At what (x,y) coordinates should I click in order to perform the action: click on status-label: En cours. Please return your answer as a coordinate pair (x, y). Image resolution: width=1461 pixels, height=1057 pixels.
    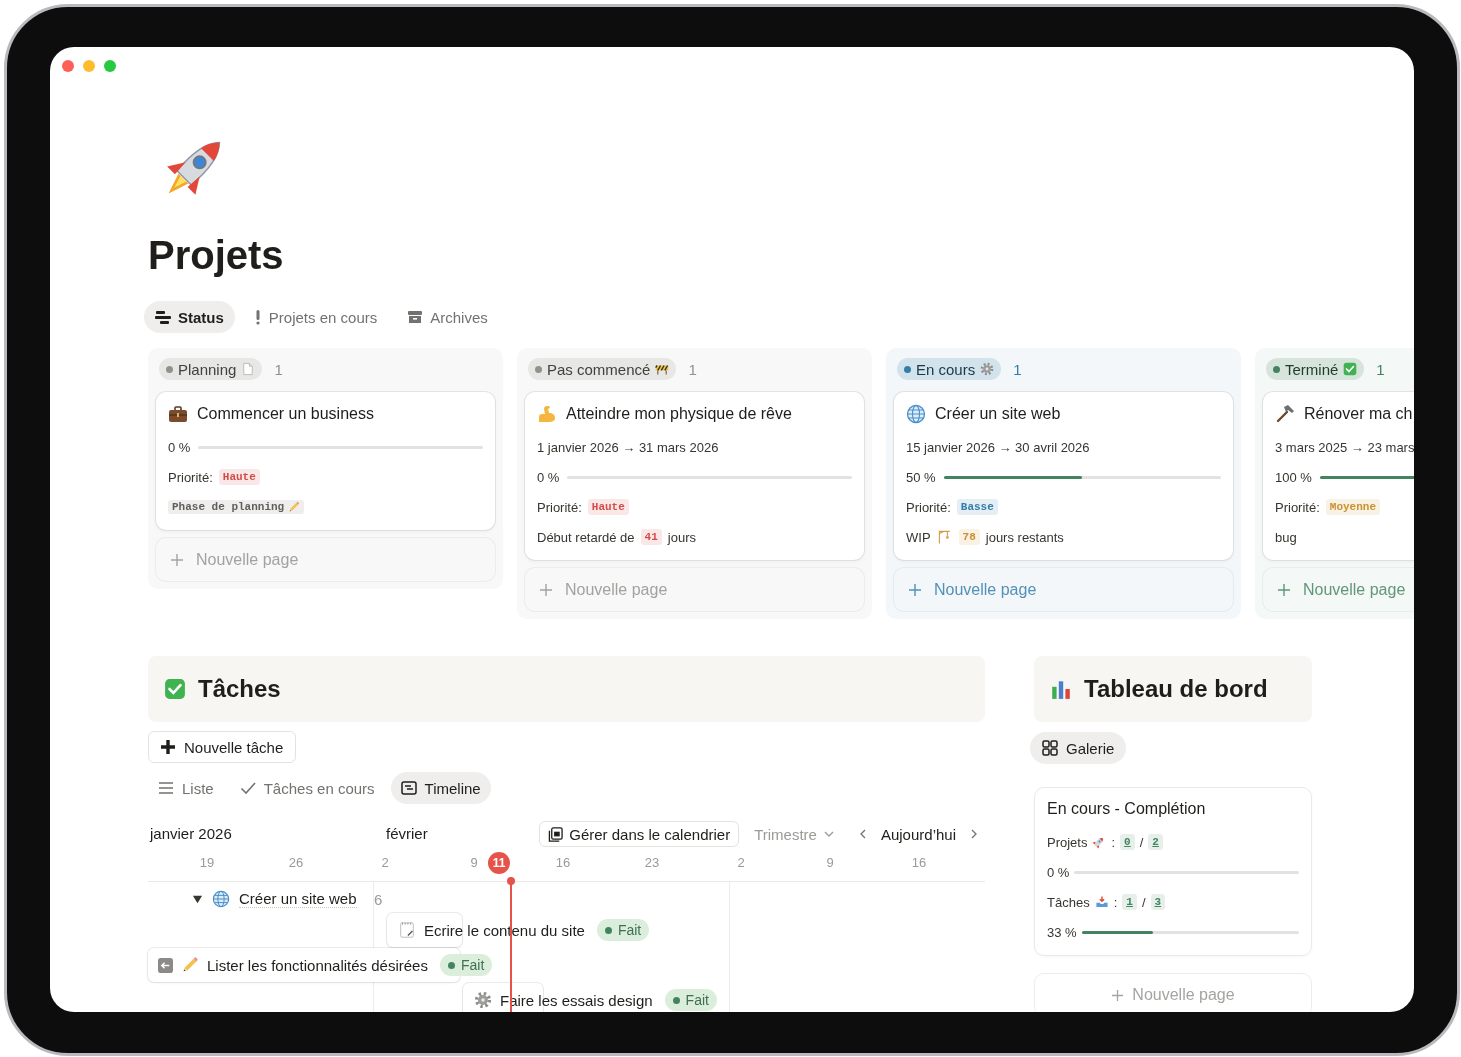
    Looking at the image, I should click on (946, 369).